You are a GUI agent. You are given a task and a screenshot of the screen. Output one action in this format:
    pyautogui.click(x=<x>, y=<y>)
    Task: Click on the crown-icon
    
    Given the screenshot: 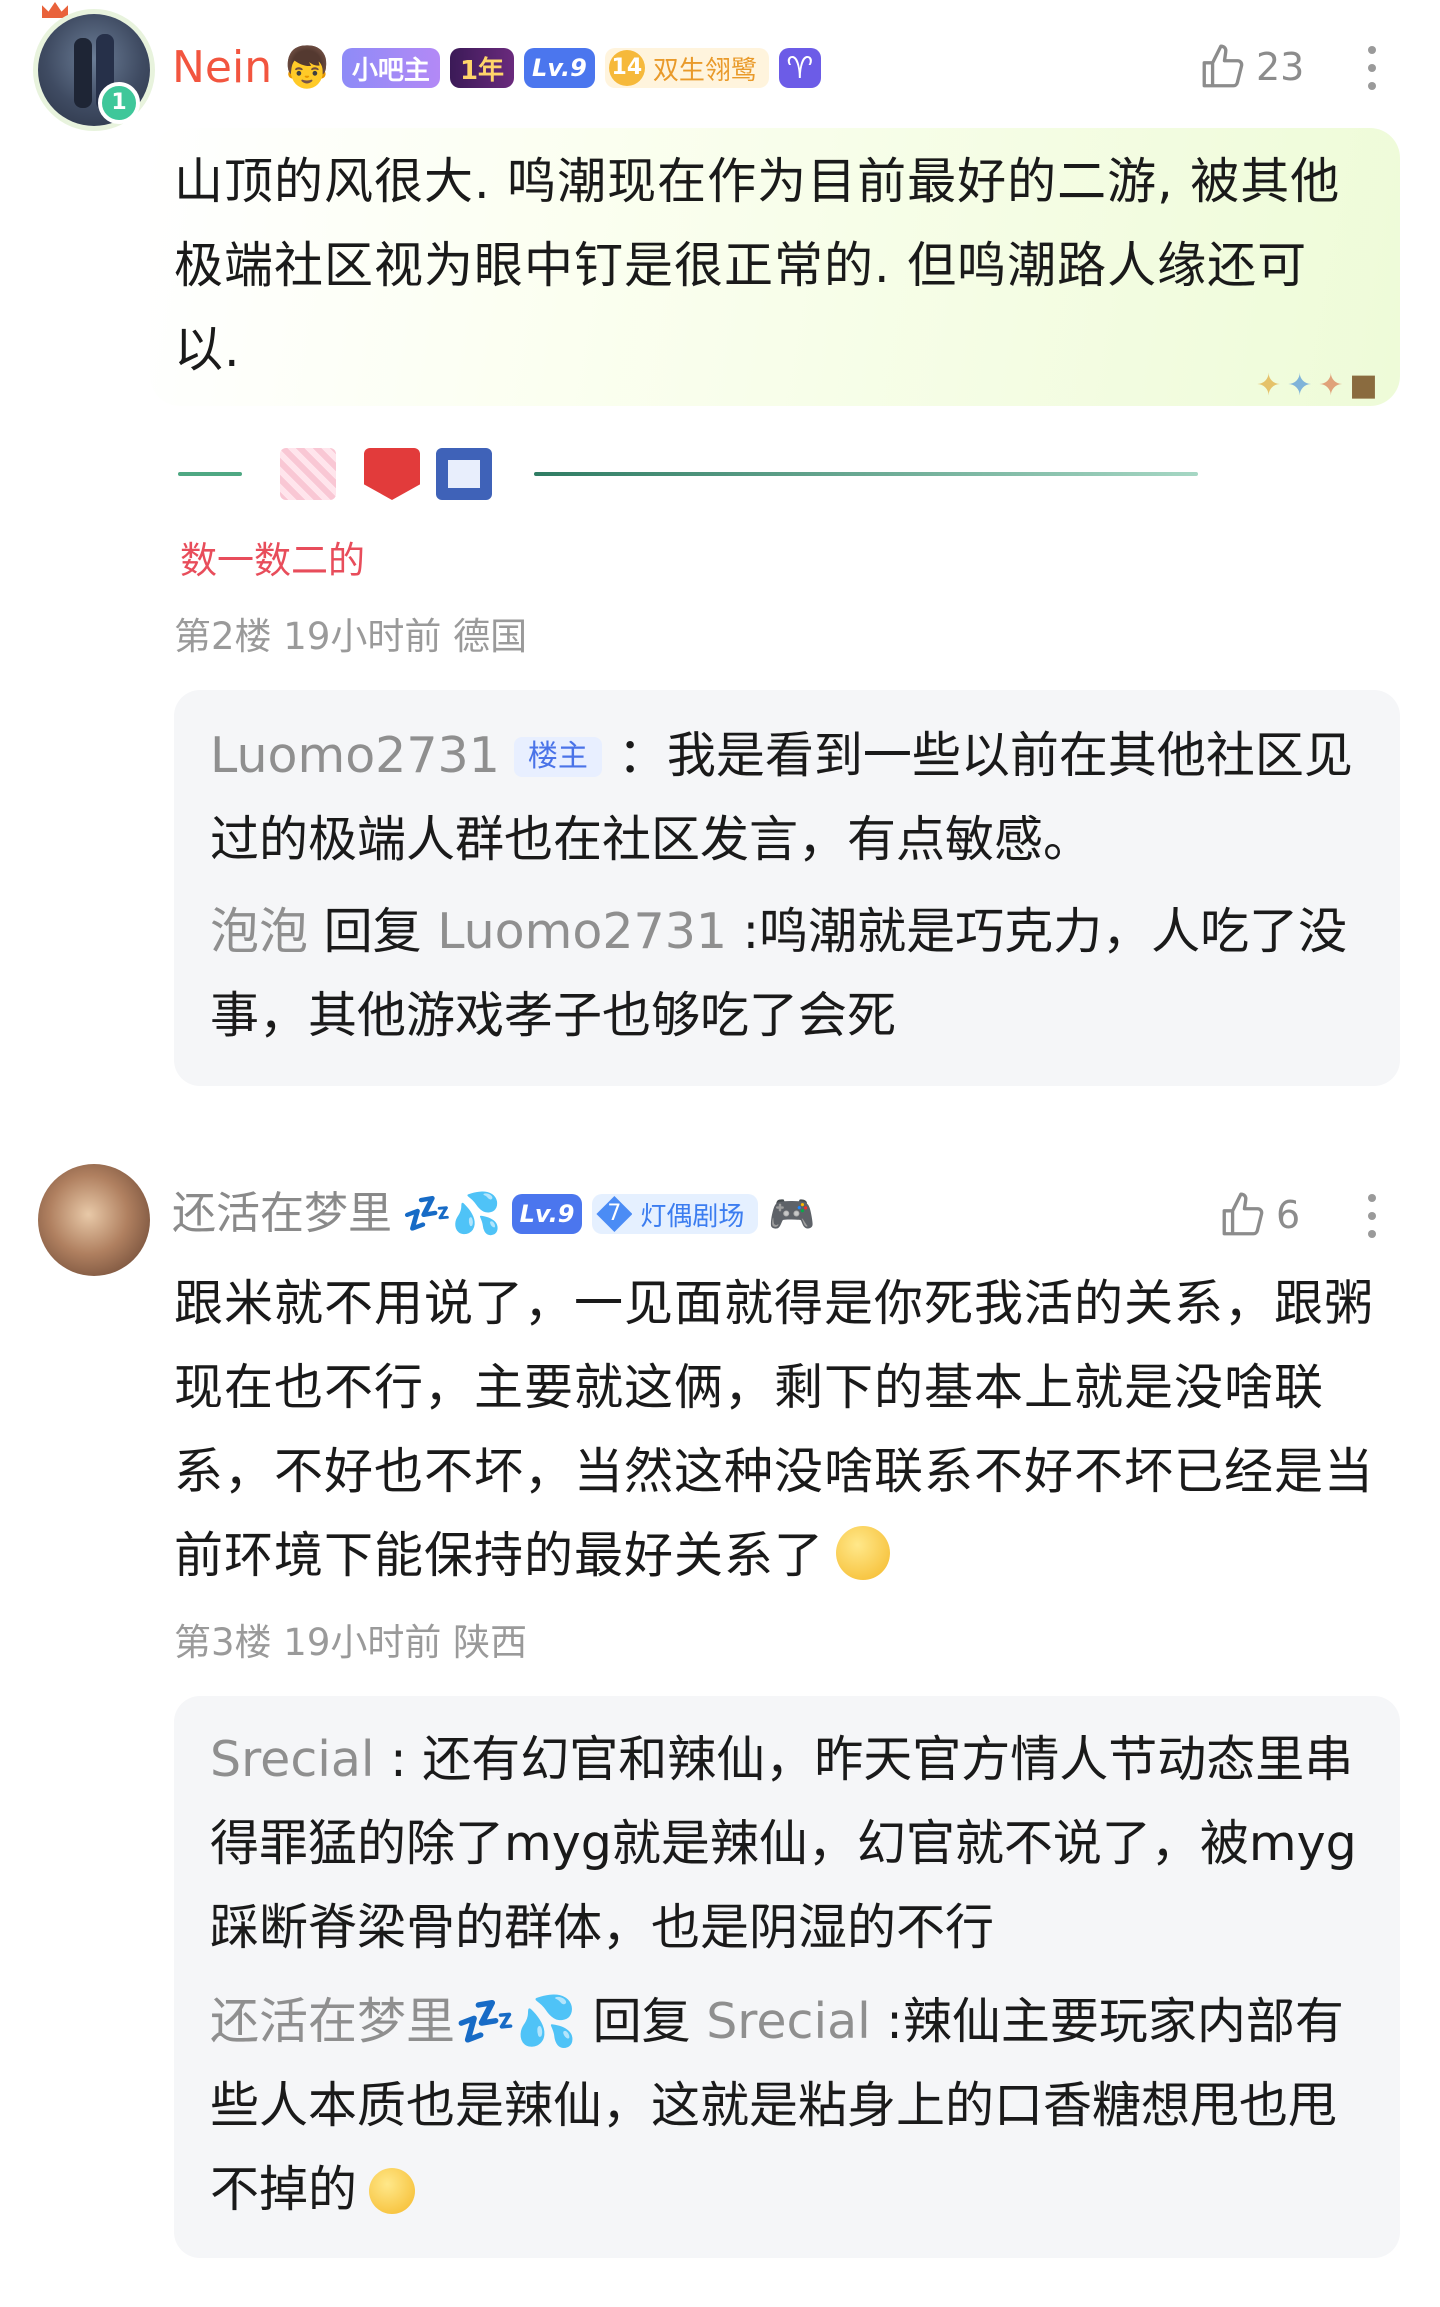 What is the action you would take?
    pyautogui.click(x=55, y=10)
    